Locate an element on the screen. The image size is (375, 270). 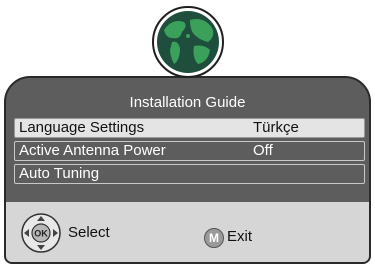
menu-item-language-settings: Language Settings Türkçe is located at coordinates (189, 128).